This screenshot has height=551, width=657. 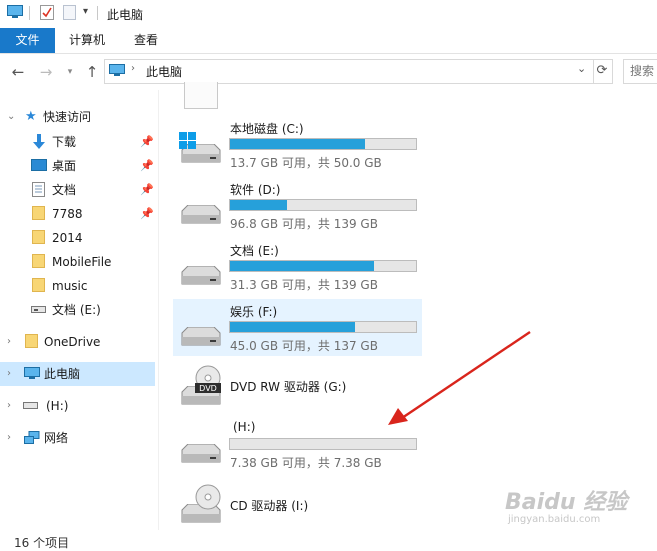 What do you see at coordinates (85, 11) in the screenshot?
I see `customize-toolbar-icon: ▾` at bounding box center [85, 11].